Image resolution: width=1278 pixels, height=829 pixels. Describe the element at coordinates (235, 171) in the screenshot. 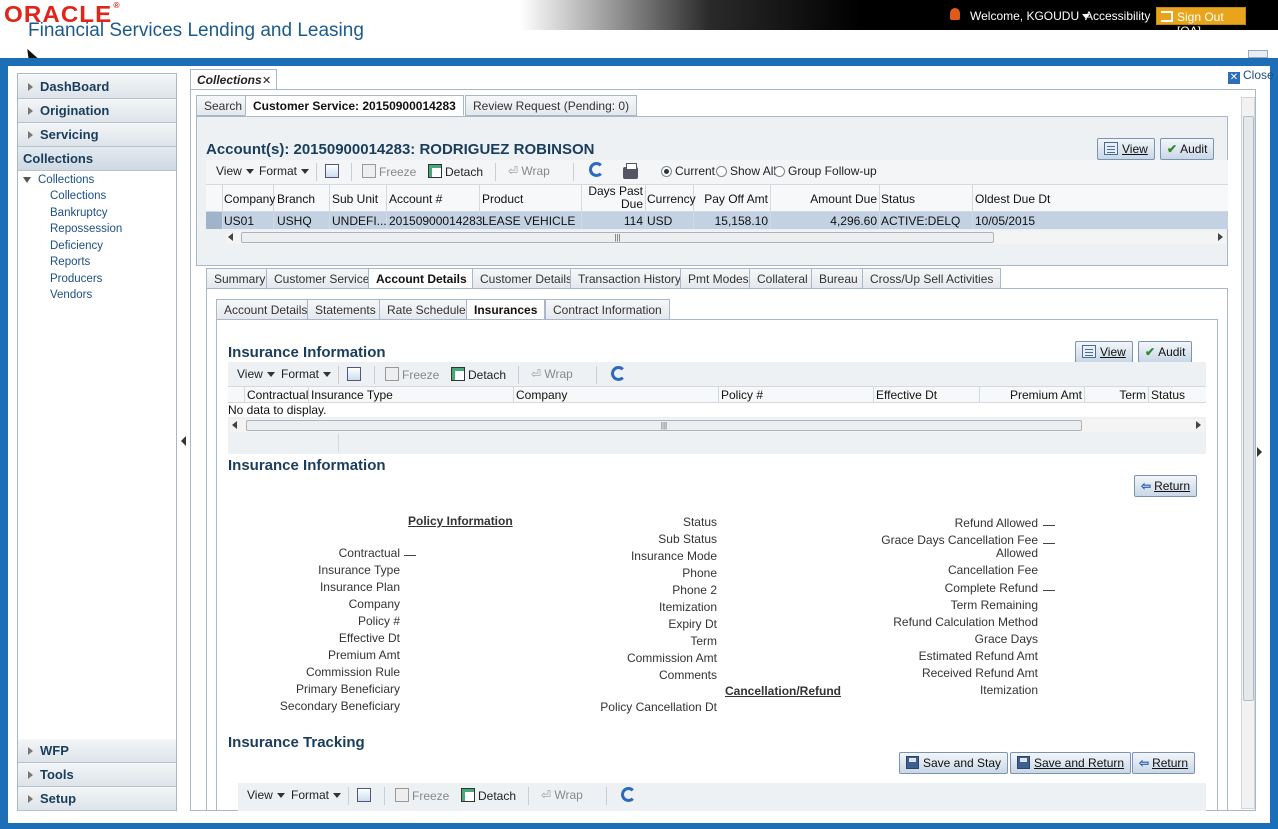

I see `view-menu: View` at that location.